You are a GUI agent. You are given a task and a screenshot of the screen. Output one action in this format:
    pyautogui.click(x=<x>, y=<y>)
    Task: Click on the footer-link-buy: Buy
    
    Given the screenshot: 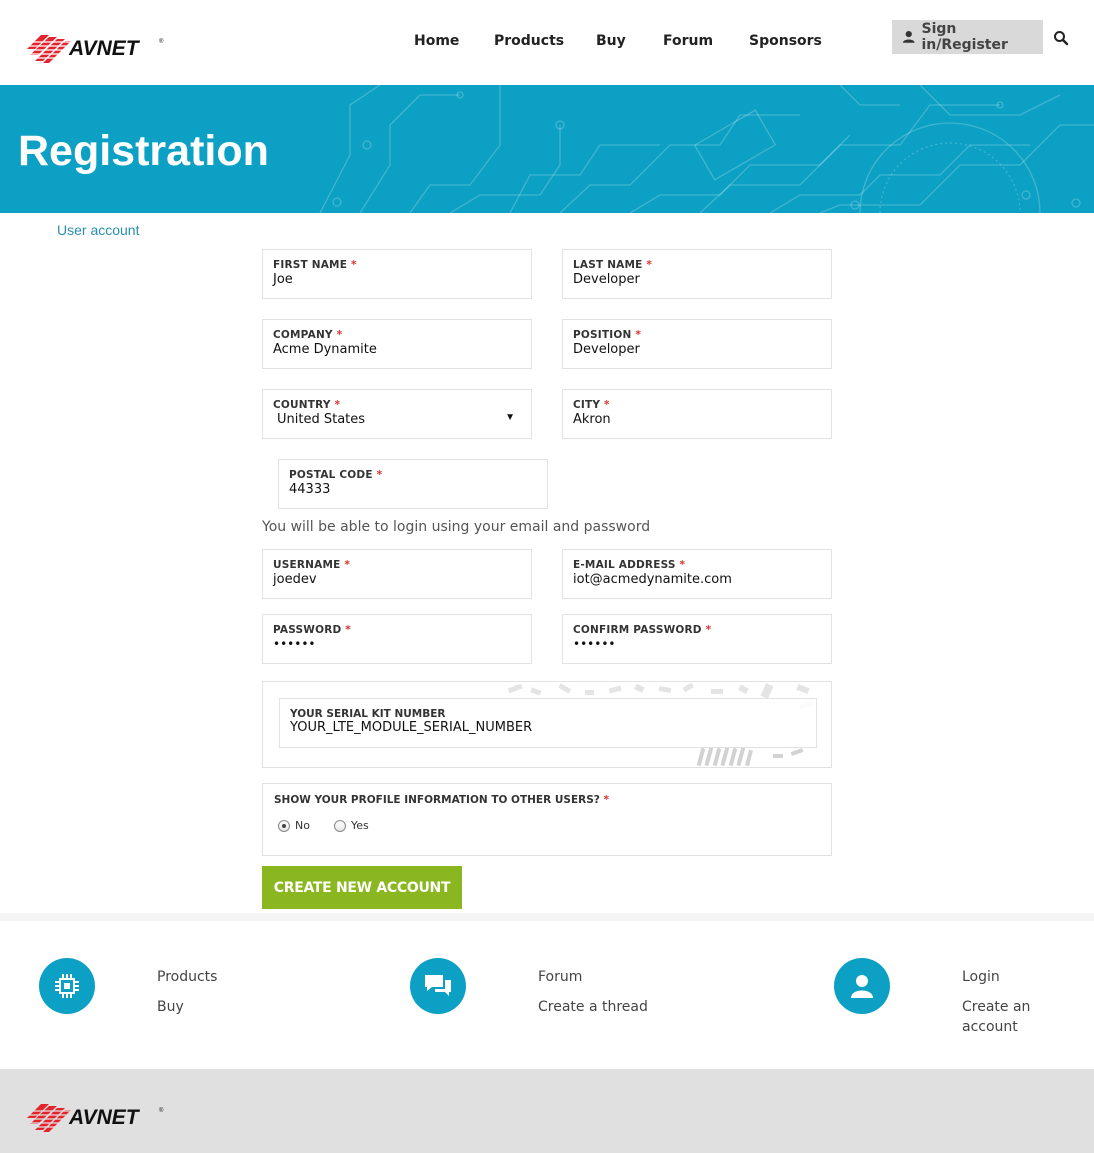 What is the action you would take?
    pyautogui.click(x=170, y=1007)
    